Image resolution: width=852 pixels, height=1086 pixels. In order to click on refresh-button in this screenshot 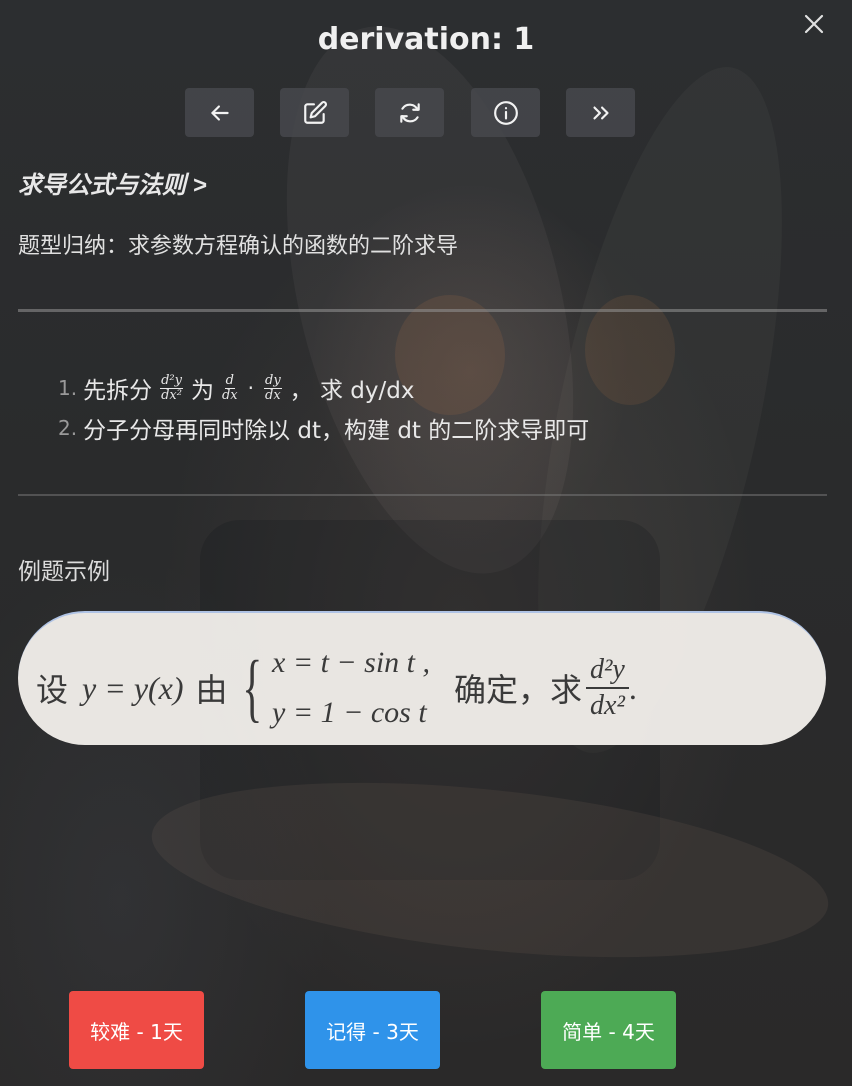, I will do `click(409, 112)`.